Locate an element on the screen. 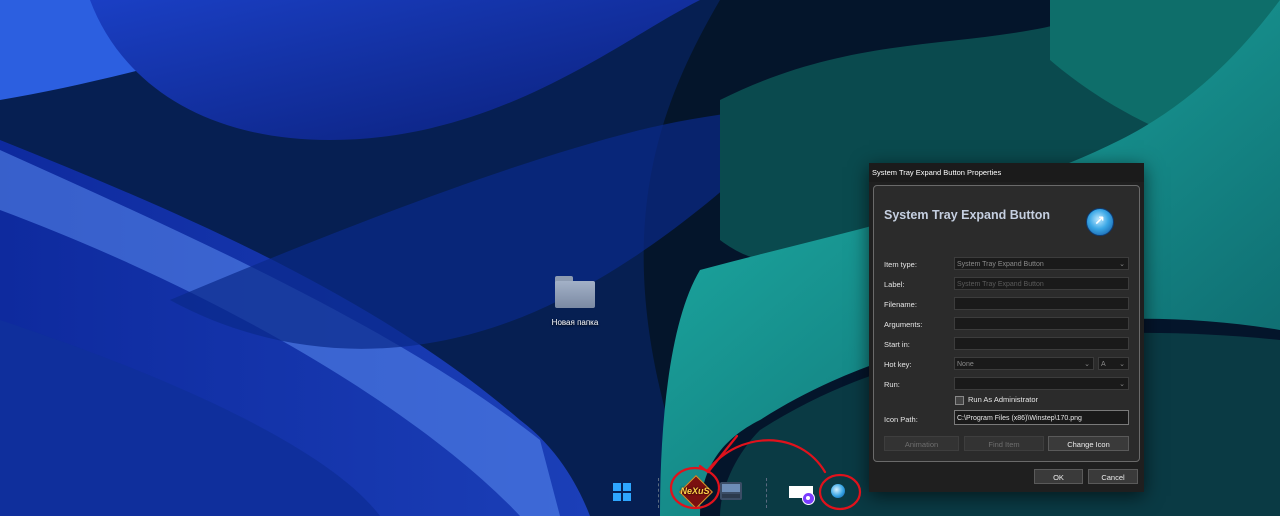 The image size is (1280, 516). hot-key-value: None is located at coordinates (965, 364).